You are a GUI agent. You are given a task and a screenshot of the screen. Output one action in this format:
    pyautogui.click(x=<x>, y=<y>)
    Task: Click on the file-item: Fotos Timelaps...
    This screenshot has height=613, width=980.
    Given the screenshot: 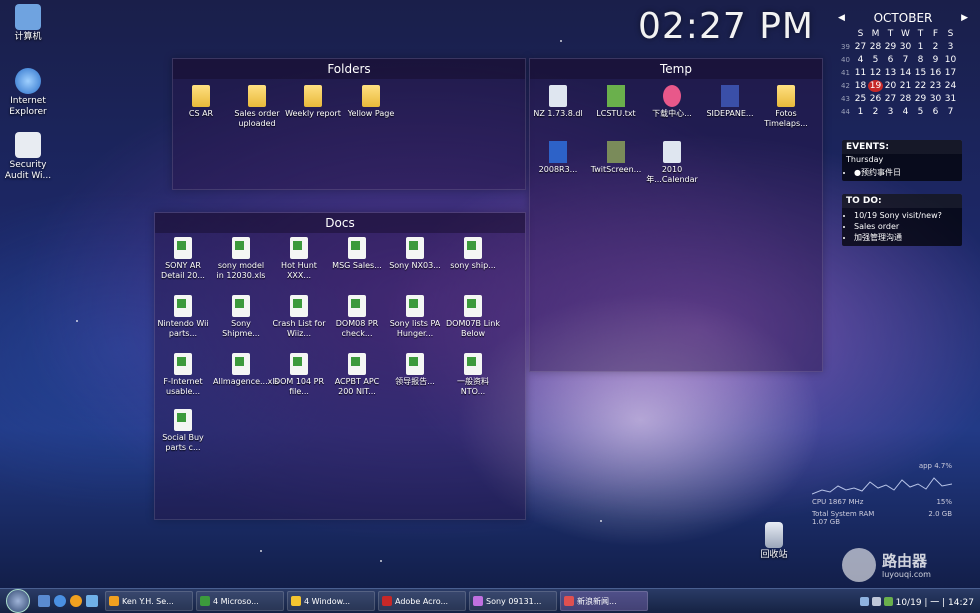 What is the action you would take?
    pyautogui.click(x=786, y=107)
    